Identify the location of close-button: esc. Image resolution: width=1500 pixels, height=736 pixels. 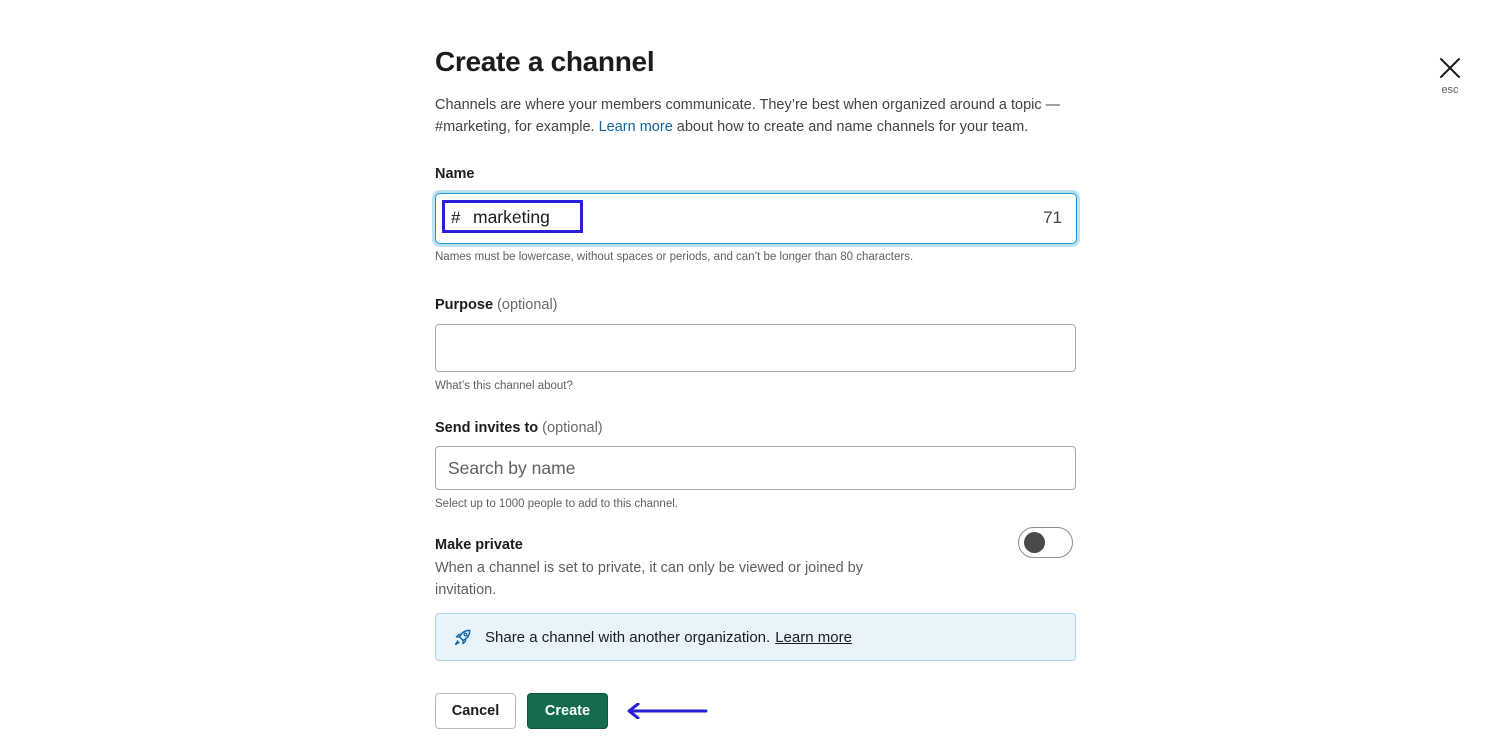
(1450, 76).